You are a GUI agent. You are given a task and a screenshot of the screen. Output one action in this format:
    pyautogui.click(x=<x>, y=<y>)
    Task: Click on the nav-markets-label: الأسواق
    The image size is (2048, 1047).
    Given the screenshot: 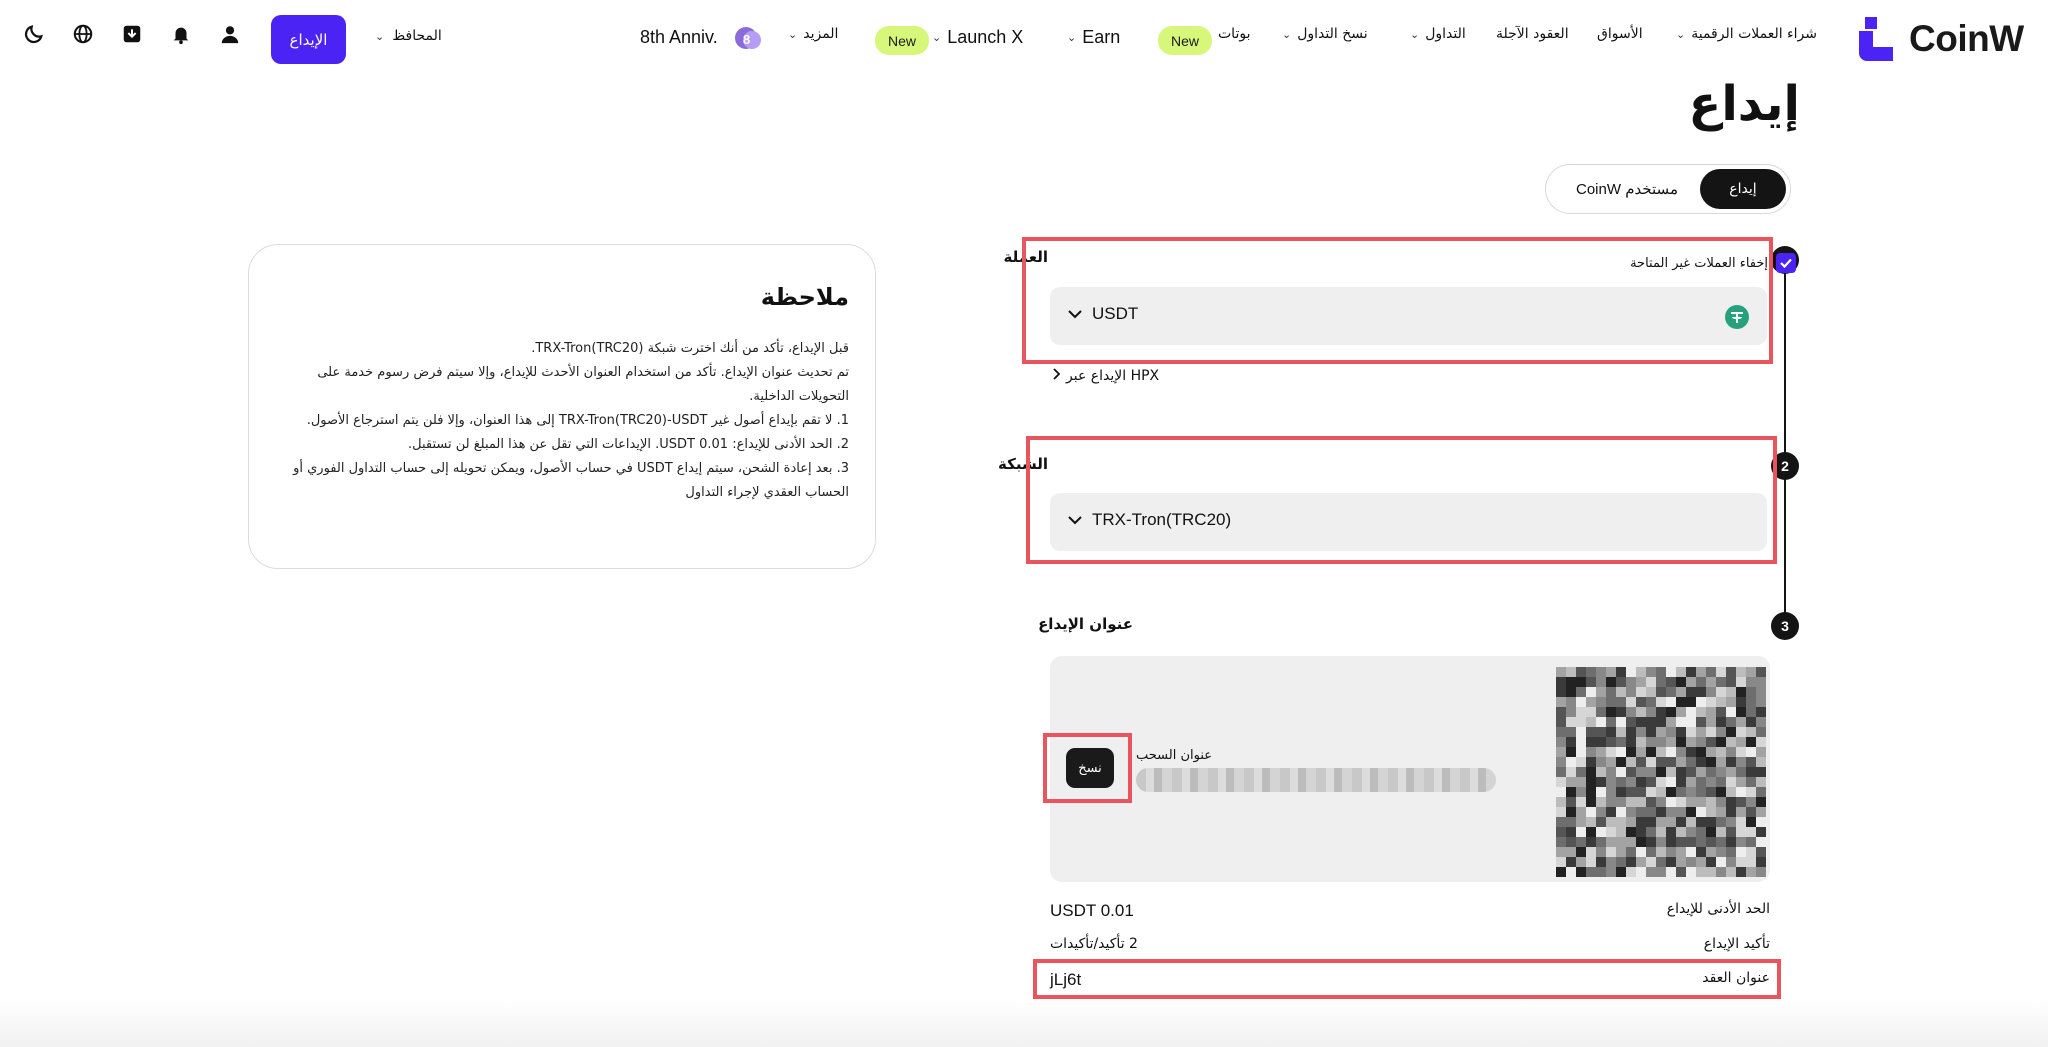 What is the action you would take?
    pyautogui.click(x=1620, y=34)
    